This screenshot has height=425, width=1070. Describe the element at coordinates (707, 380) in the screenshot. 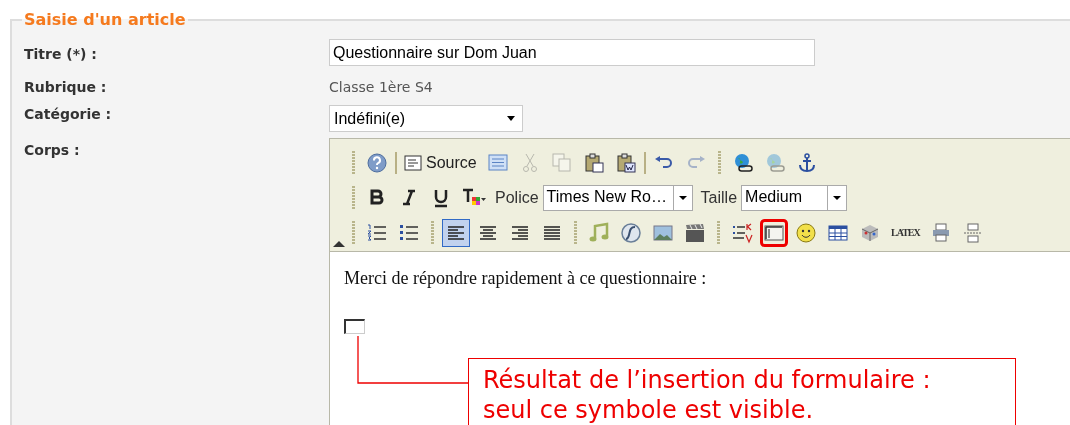

I see `callout-text: Résultat de l’insertion du formulaire :` at that location.